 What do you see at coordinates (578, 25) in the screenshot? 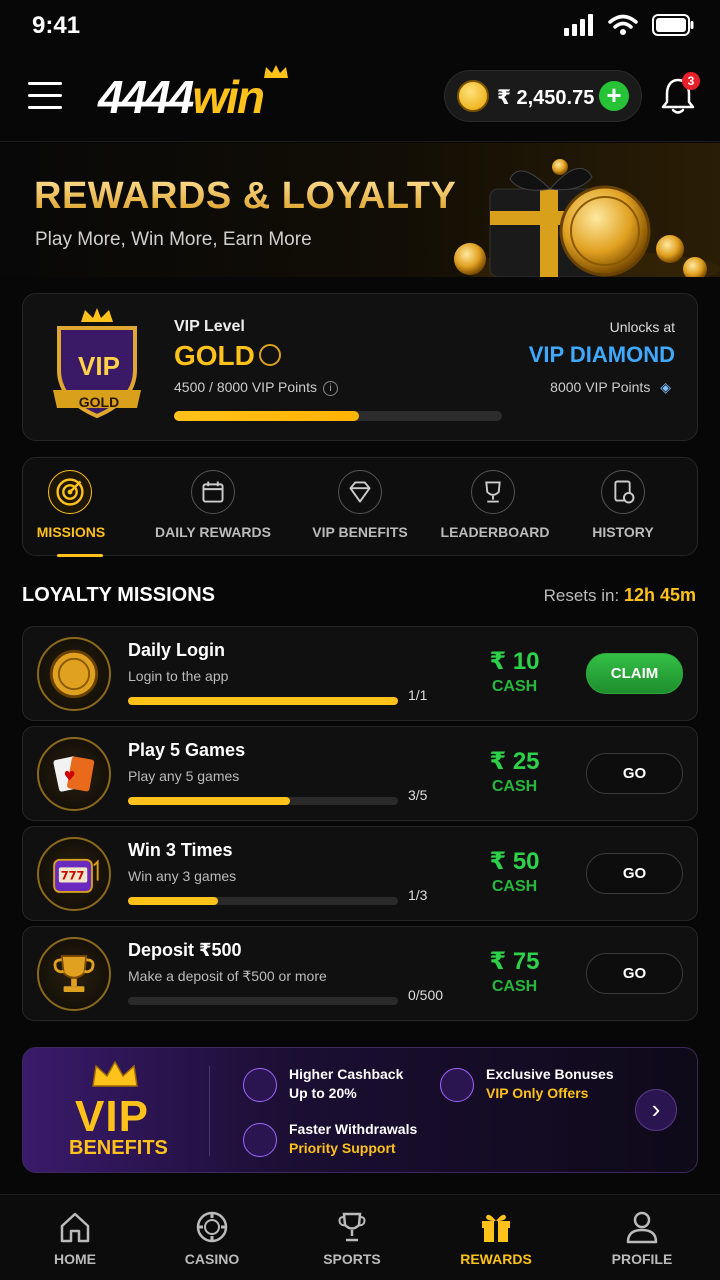
I see `signal-icon` at bounding box center [578, 25].